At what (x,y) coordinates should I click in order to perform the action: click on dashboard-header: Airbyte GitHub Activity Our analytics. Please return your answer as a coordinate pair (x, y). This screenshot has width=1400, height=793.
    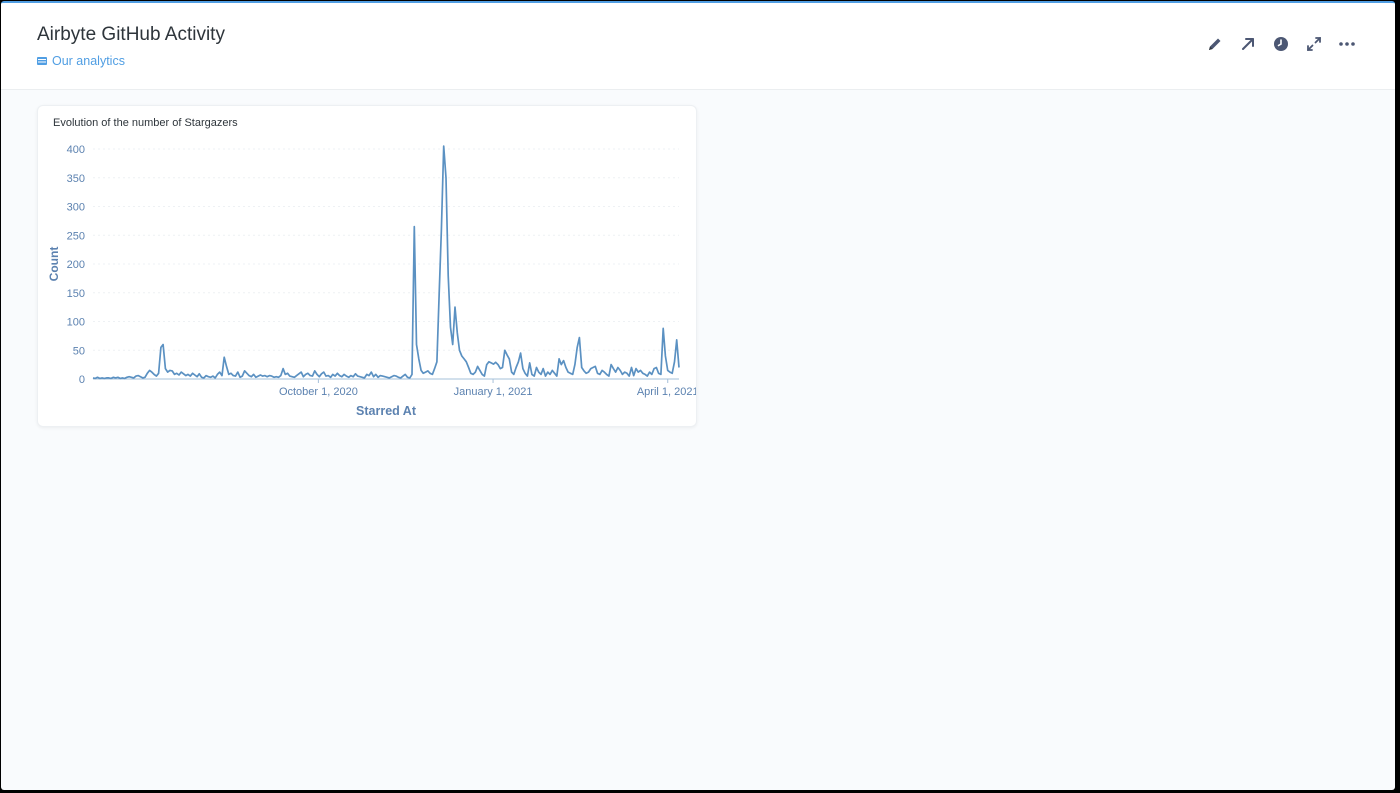
    Looking at the image, I should click on (698, 46).